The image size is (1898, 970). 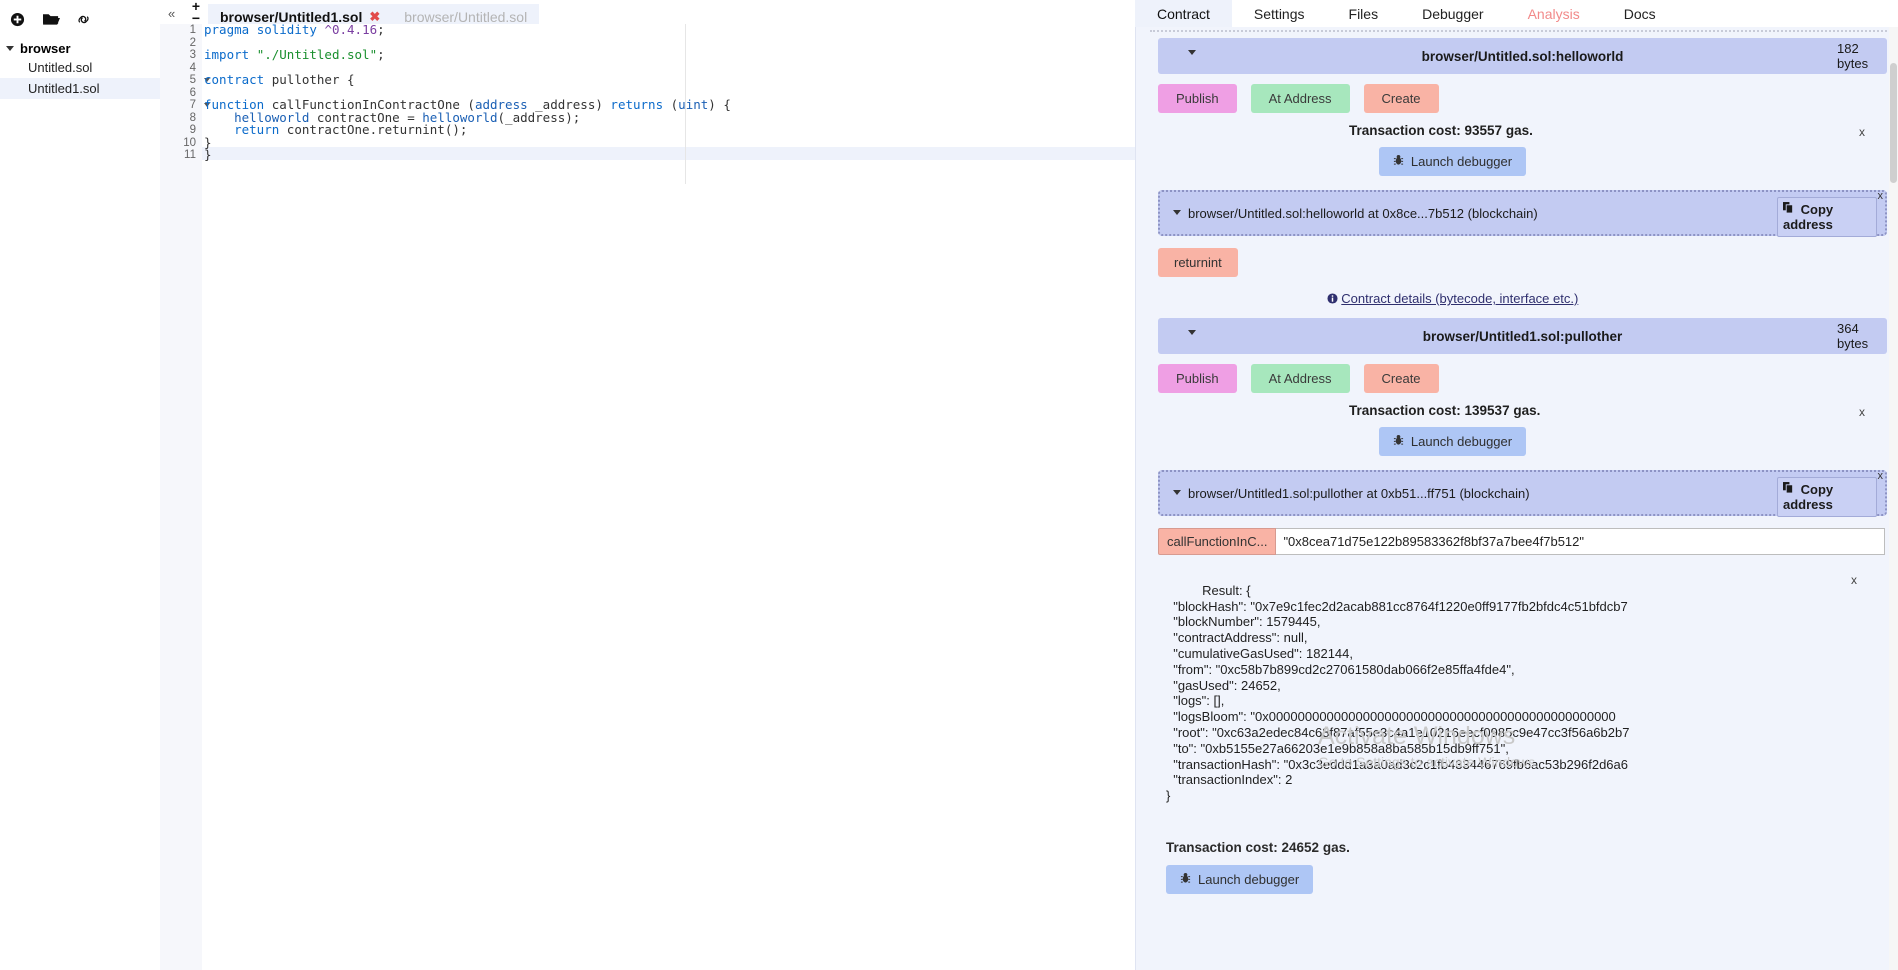 I want to click on code-line: import "./Untitled.sol";, so click(x=294, y=54).